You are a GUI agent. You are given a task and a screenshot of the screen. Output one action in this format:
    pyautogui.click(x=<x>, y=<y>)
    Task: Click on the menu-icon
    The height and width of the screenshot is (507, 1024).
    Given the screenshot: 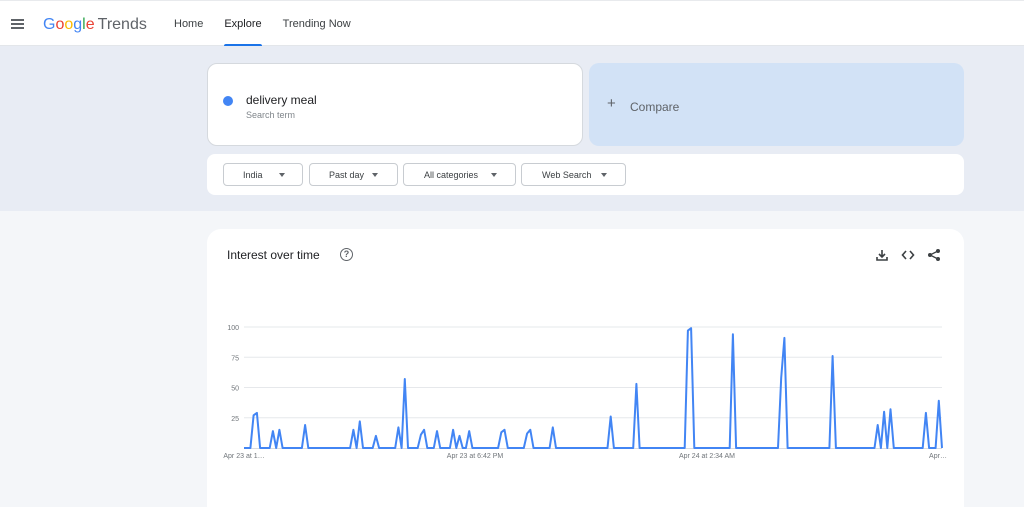 What is the action you would take?
    pyautogui.click(x=17, y=24)
    